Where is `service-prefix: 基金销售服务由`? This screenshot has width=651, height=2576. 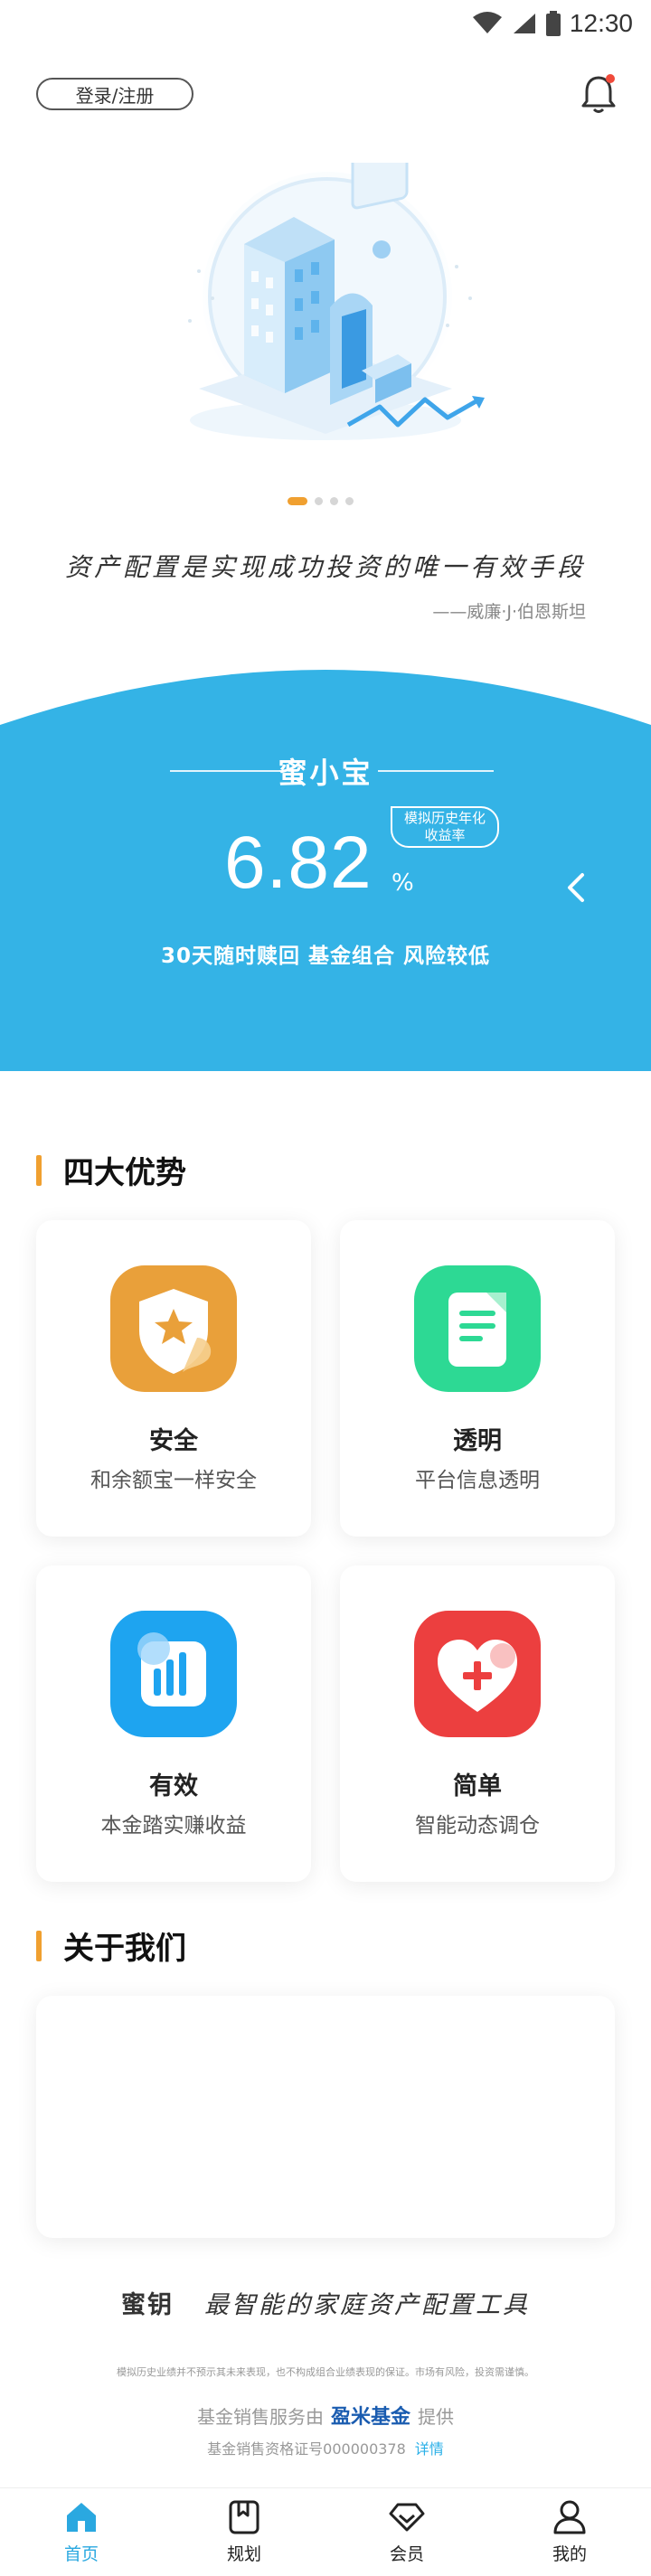 service-prefix: 基金销售服务由 is located at coordinates (260, 2416).